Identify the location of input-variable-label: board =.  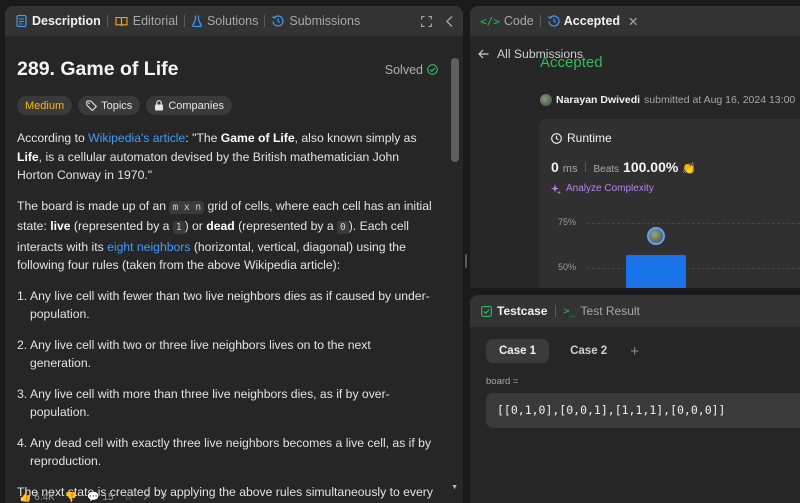
(502, 381).